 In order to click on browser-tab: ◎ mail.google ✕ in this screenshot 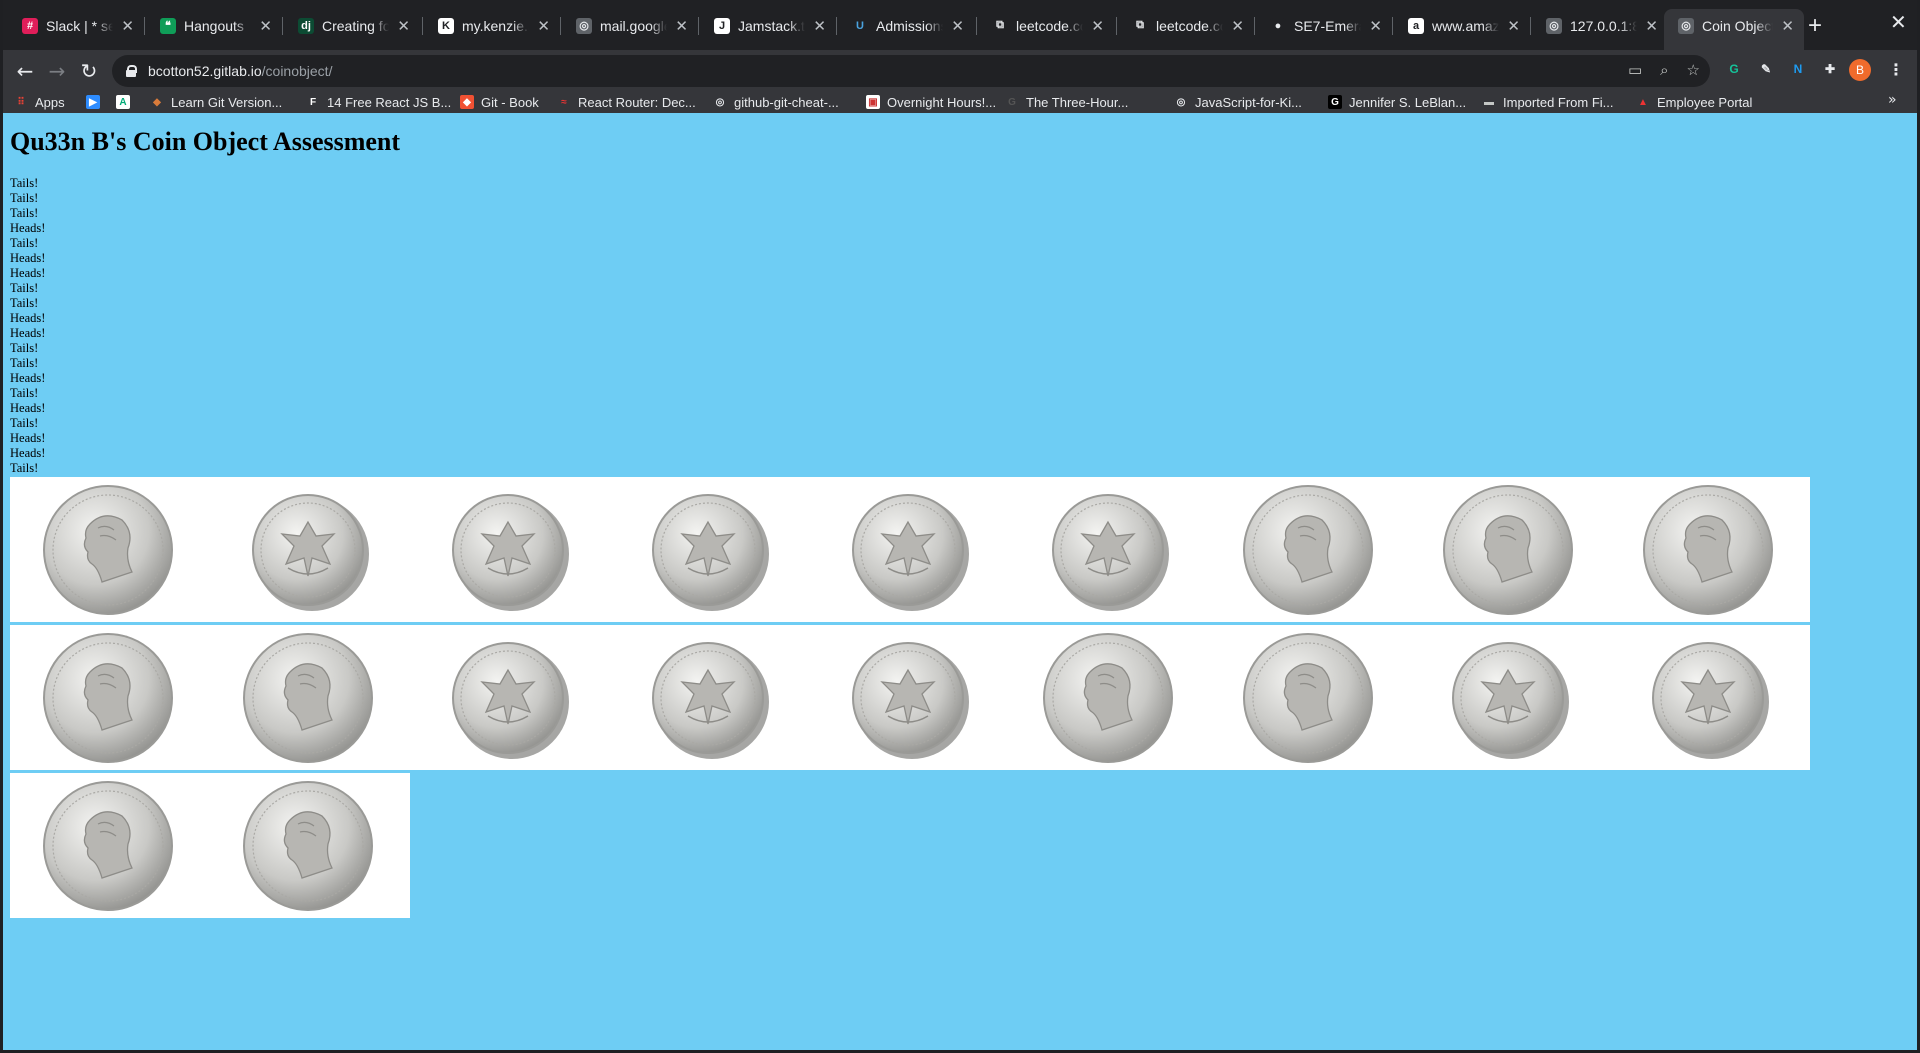, I will do `click(630, 25)`.